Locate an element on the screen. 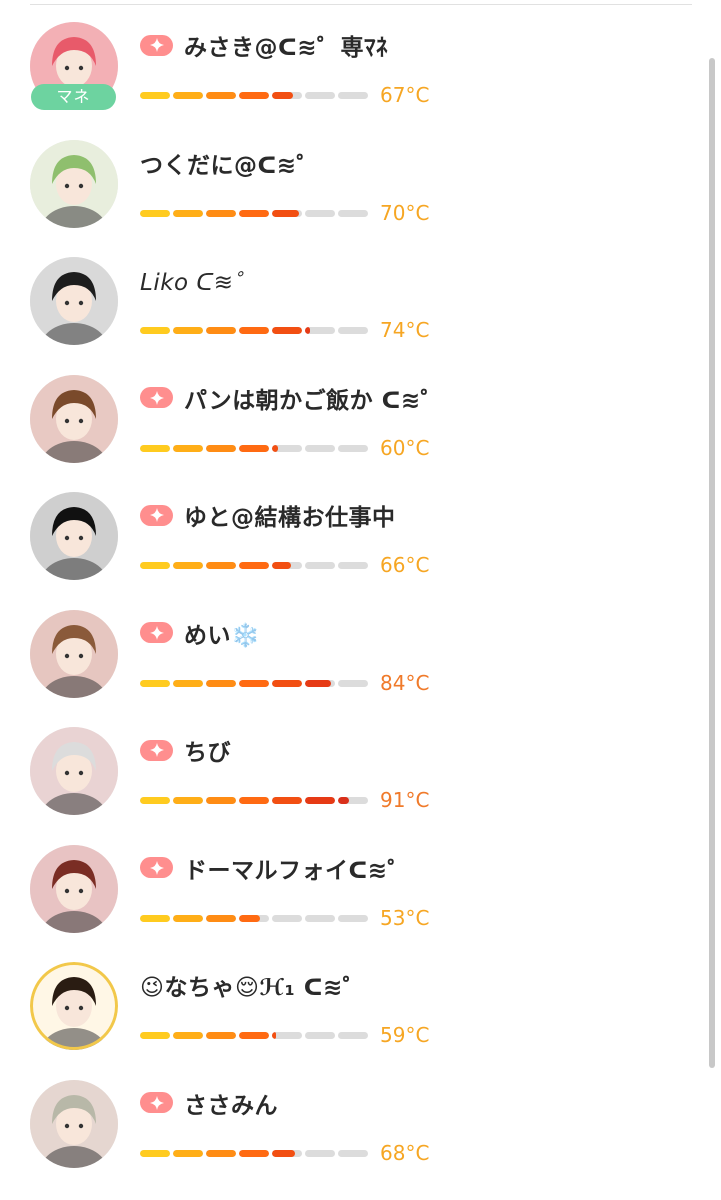  member-row: ささみん 68°C is located at coordinates (350, 1129).